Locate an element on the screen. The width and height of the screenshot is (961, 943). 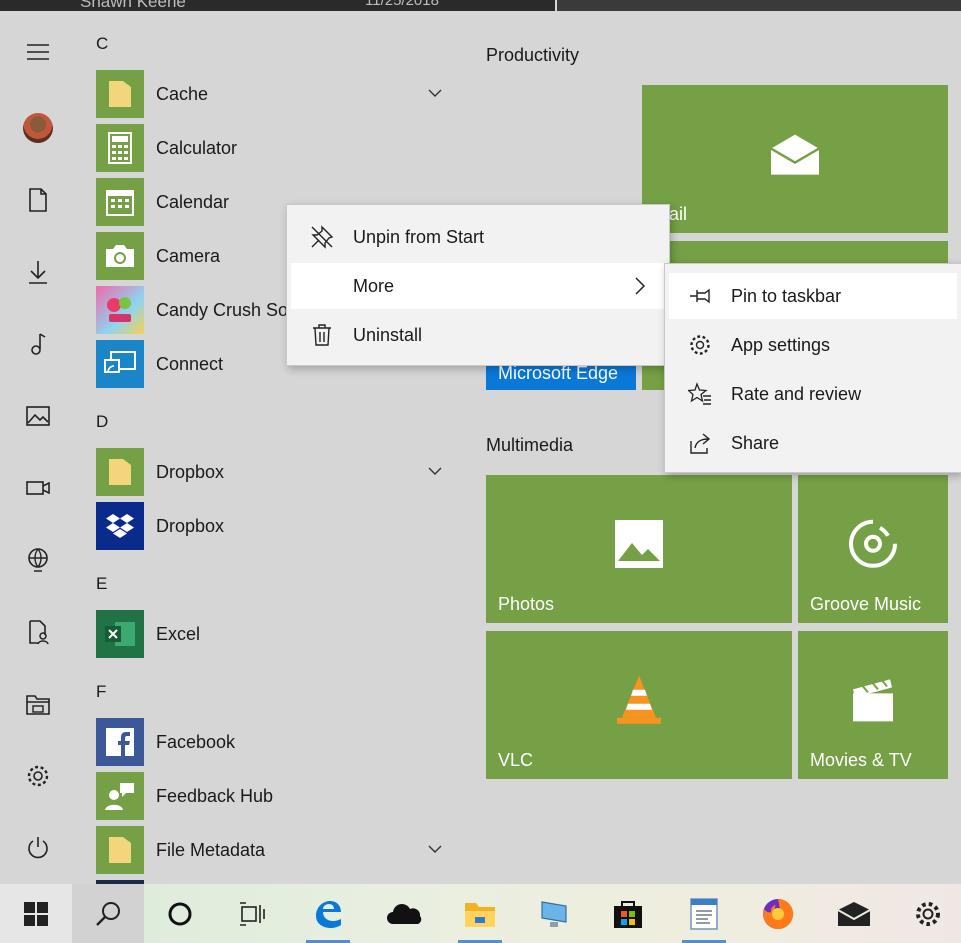
submenu-item-app-settings: App settings is located at coordinates (813, 345).